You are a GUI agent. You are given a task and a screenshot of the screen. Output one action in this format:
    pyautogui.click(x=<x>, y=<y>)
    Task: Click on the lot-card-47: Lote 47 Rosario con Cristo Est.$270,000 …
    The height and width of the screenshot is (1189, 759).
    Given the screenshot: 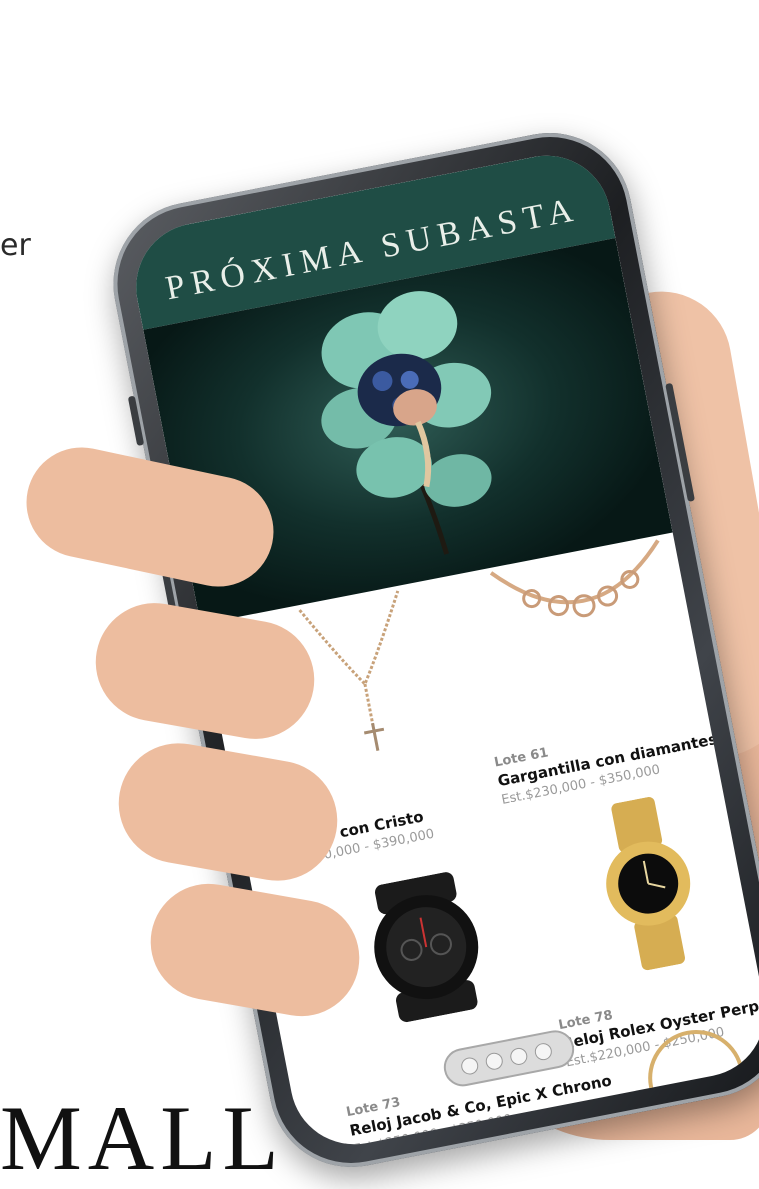 What is the action you would take?
    pyautogui.click(x=390, y=823)
    